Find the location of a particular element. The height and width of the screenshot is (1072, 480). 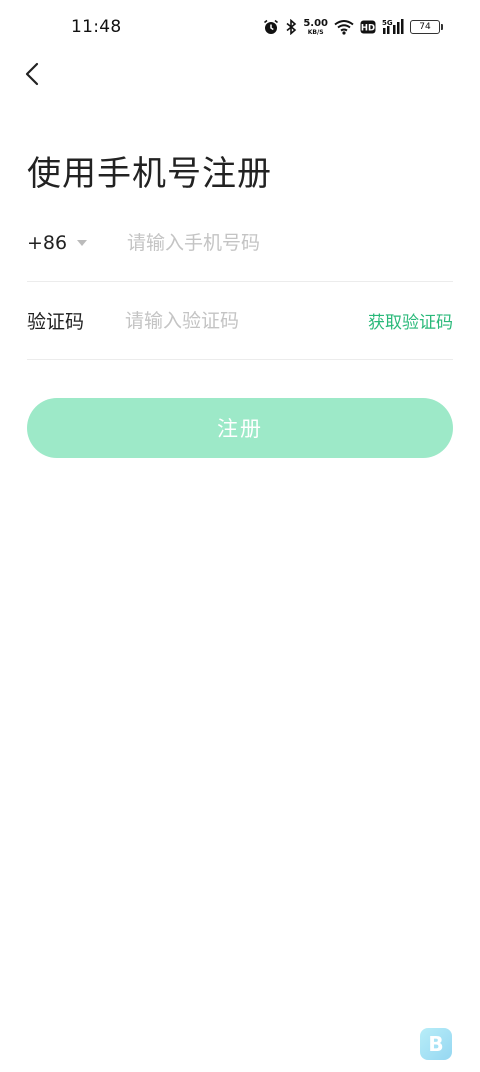

bluetooth-icon is located at coordinates (291, 27).